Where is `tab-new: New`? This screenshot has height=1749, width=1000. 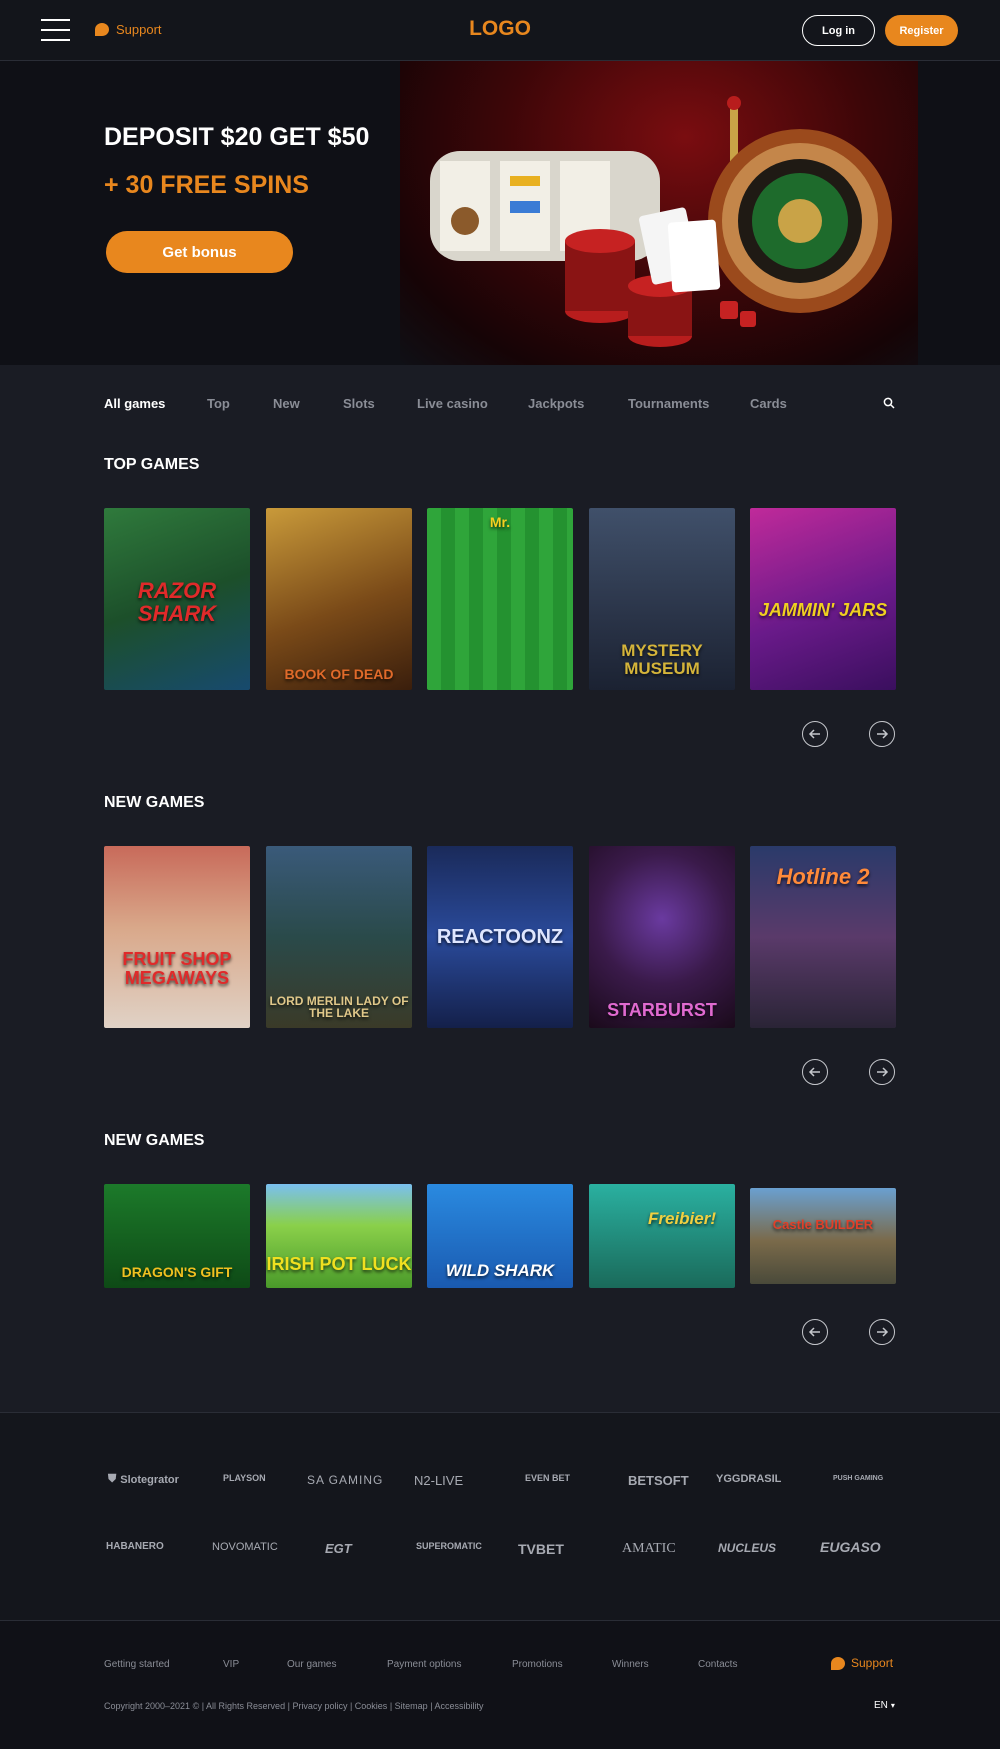
tab-new: New is located at coordinates (286, 403).